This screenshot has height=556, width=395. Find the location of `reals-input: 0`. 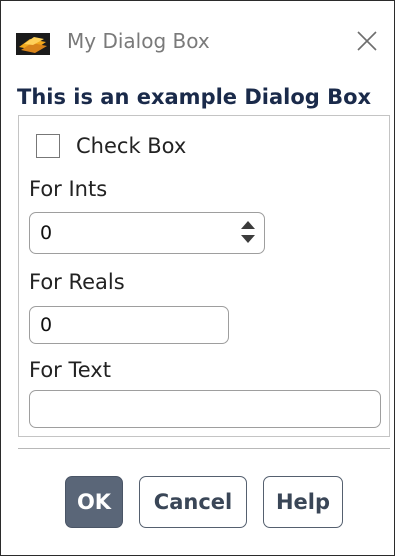

reals-input: 0 is located at coordinates (129, 325).